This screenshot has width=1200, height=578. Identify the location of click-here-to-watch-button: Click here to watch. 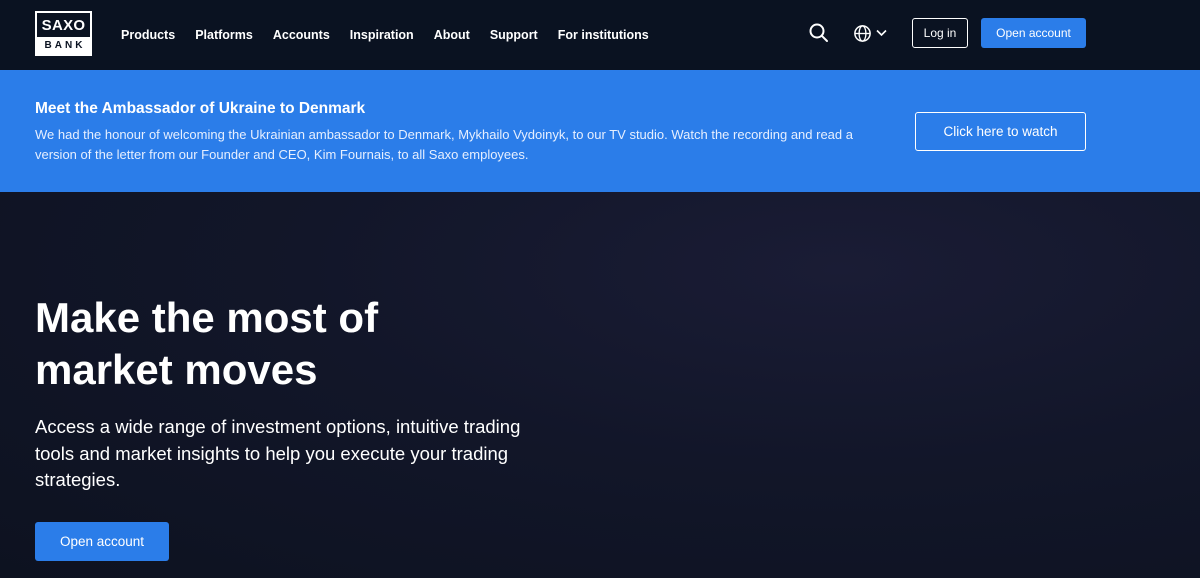
(1000, 131).